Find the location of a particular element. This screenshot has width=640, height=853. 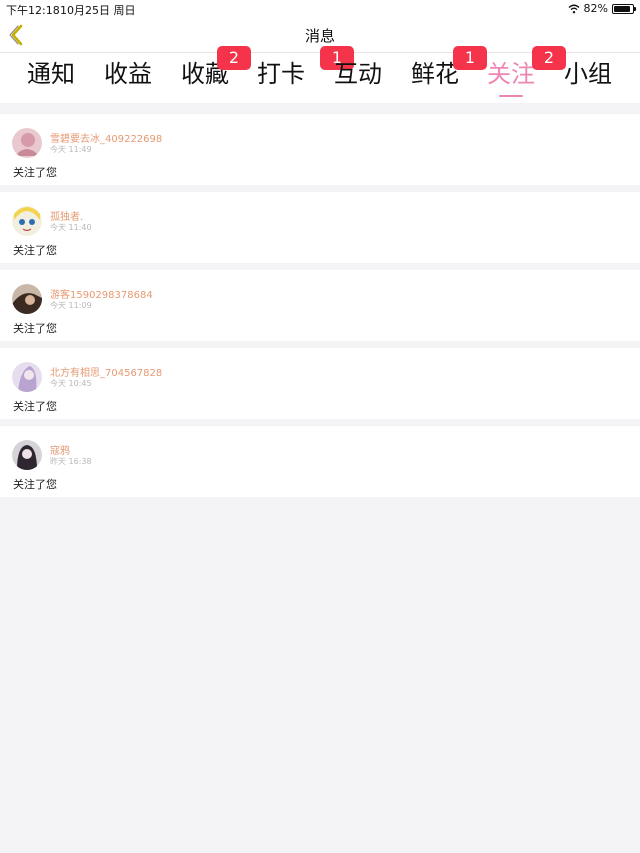

status-bar: 下午12:18 10月25日 周日 82% is located at coordinates (320, 9).